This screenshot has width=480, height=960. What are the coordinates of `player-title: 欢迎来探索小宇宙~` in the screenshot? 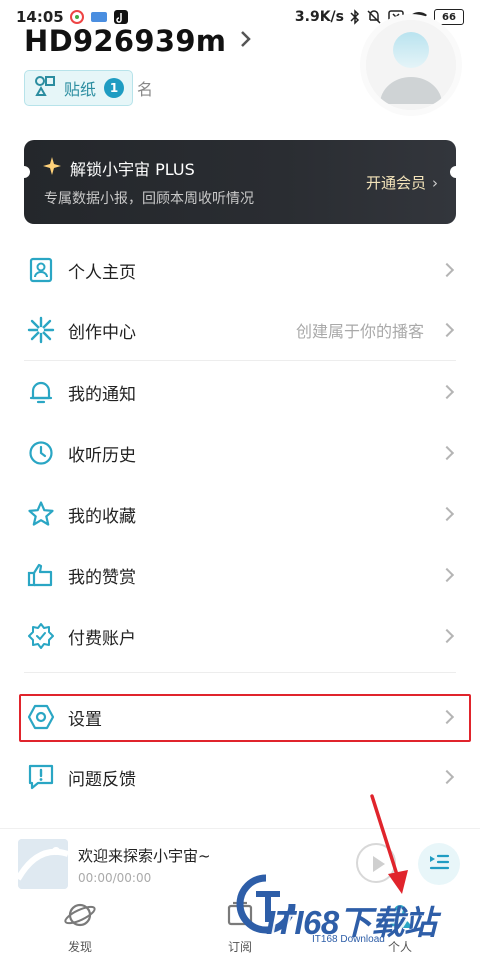 It's located at (144, 855).